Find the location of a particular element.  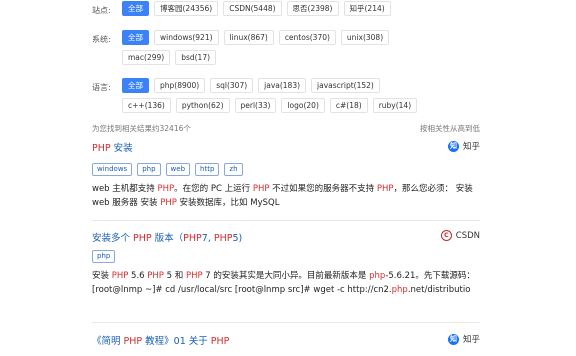

text-fragment: 5) is located at coordinates (237, 238).